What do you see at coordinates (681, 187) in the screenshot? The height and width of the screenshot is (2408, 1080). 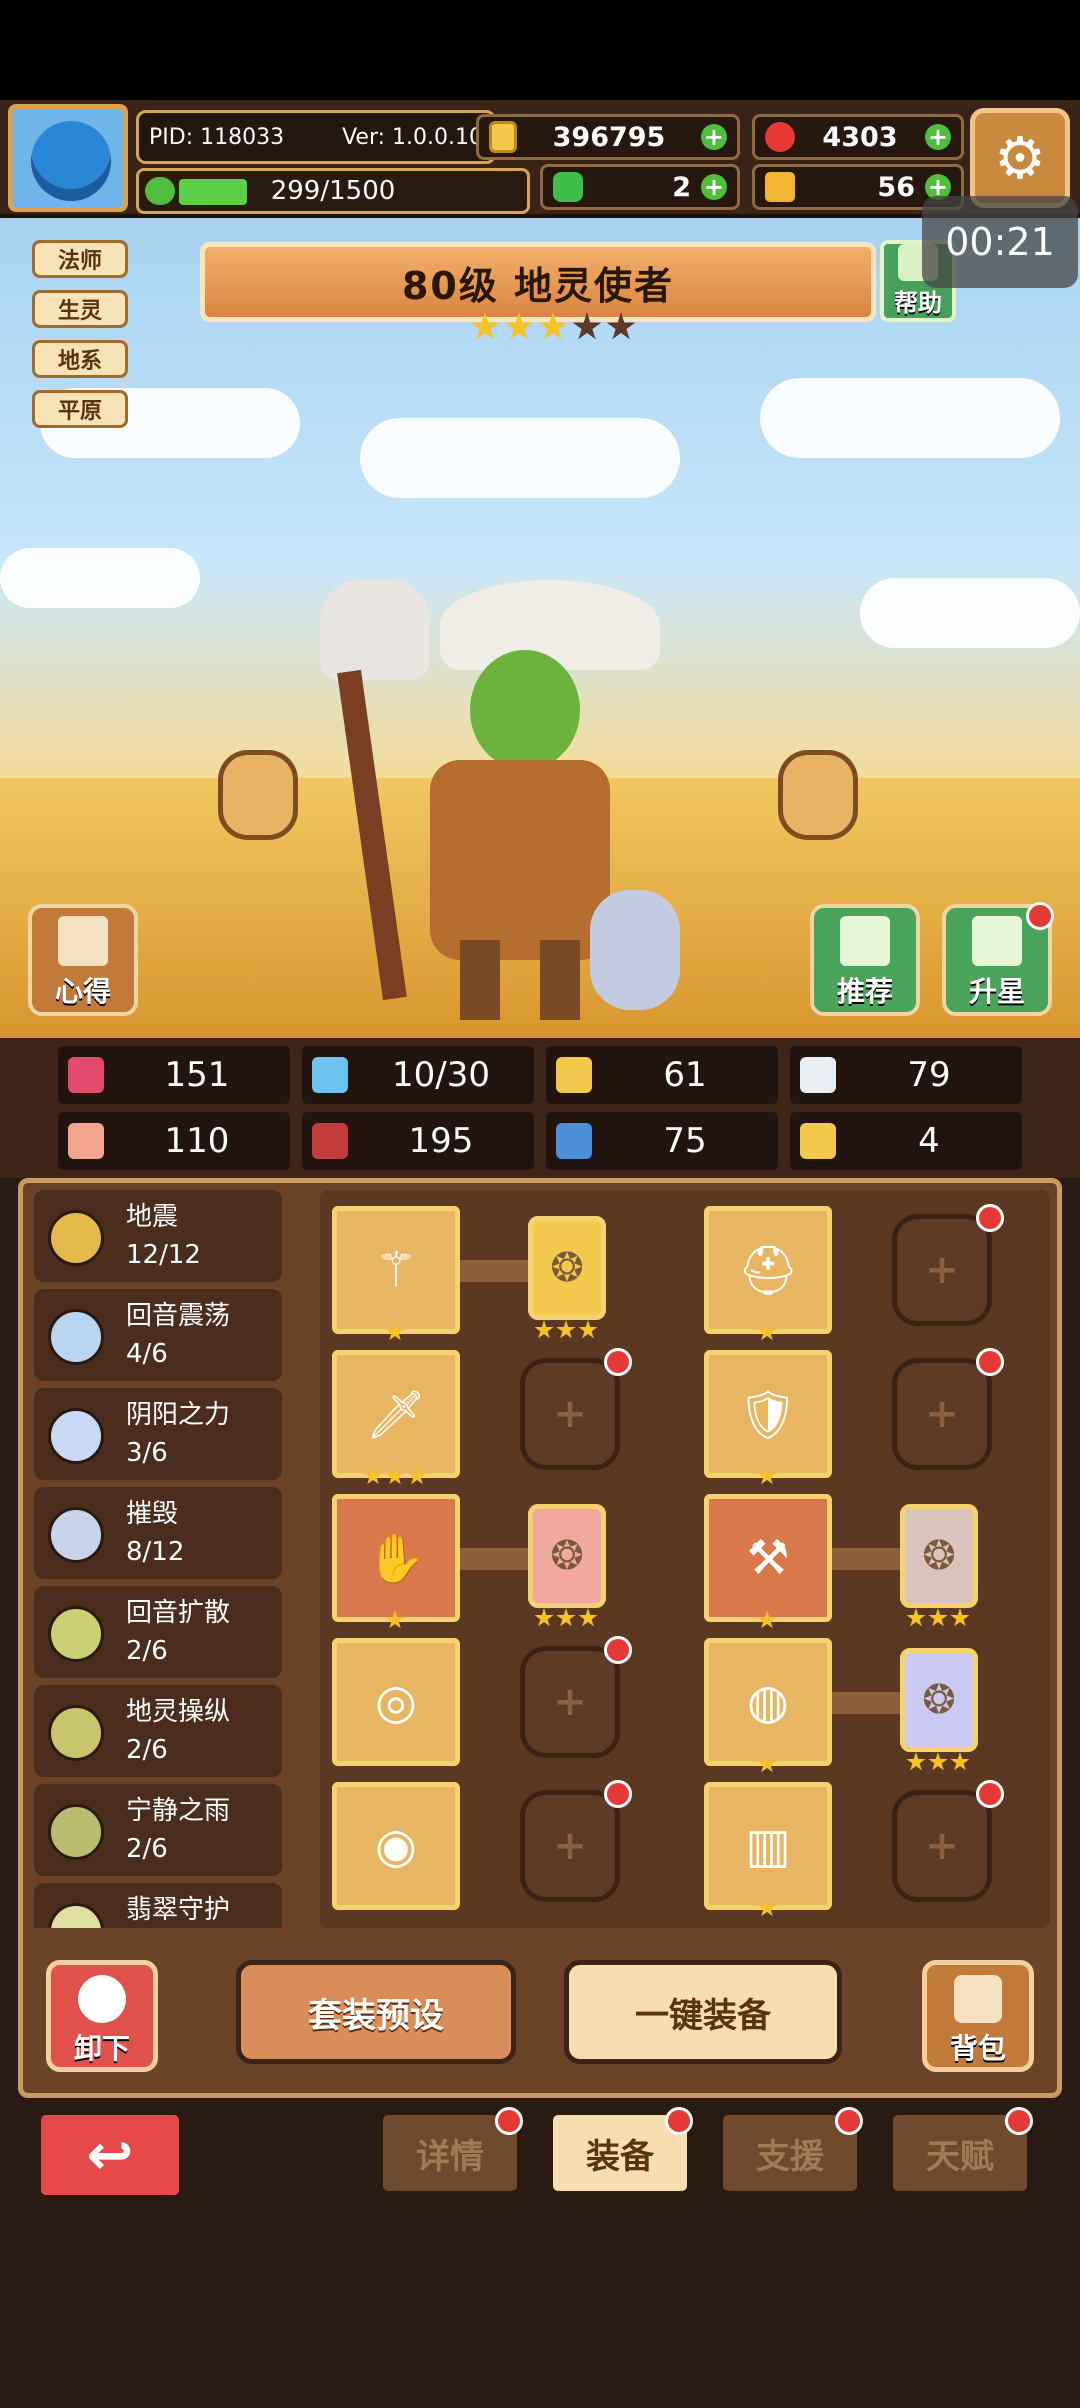 I see `clover-value: 2` at bounding box center [681, 187].